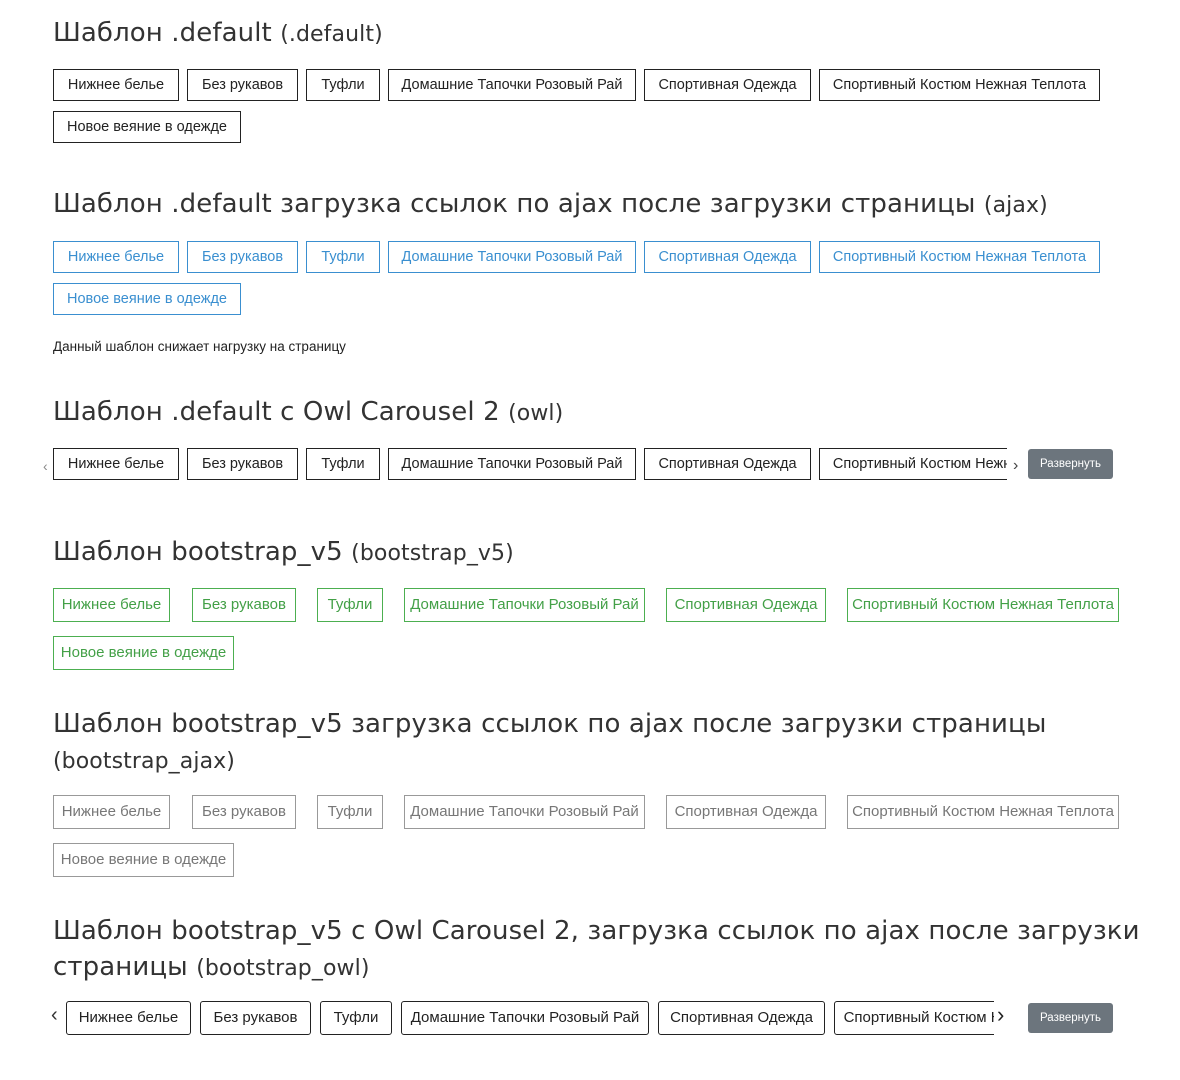  Describe the element at coordinates (283, 552) in the screenshot. I see `section-title-bootstrap: Шаблон bootstrap_v5 (bootstrap_v5)` at that location.